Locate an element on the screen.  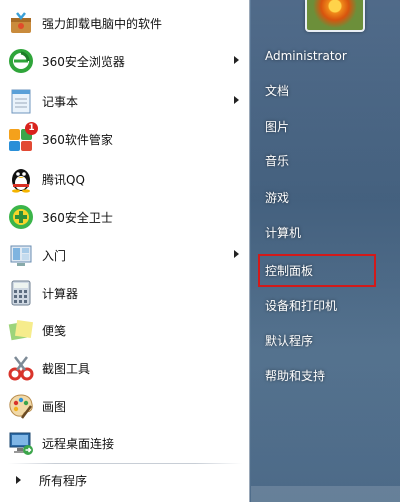
place-devices-and-printers: 设备和打印机 is located at coordinates (326, 305).